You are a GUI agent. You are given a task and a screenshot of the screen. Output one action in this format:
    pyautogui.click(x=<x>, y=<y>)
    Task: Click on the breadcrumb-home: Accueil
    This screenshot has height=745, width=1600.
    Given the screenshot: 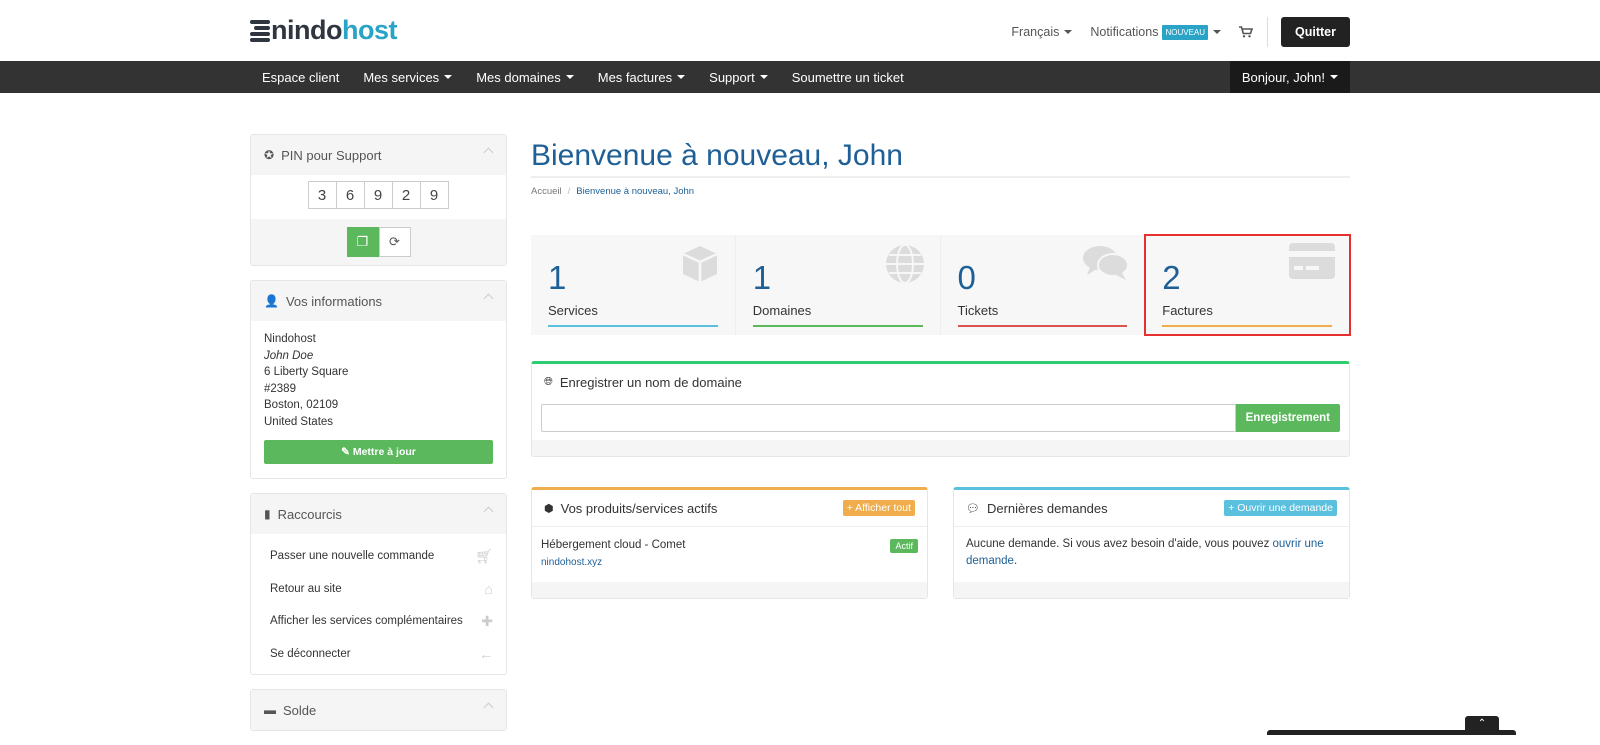 What is the action you would take?
    pyautogui.click(x=546, y=191)
    